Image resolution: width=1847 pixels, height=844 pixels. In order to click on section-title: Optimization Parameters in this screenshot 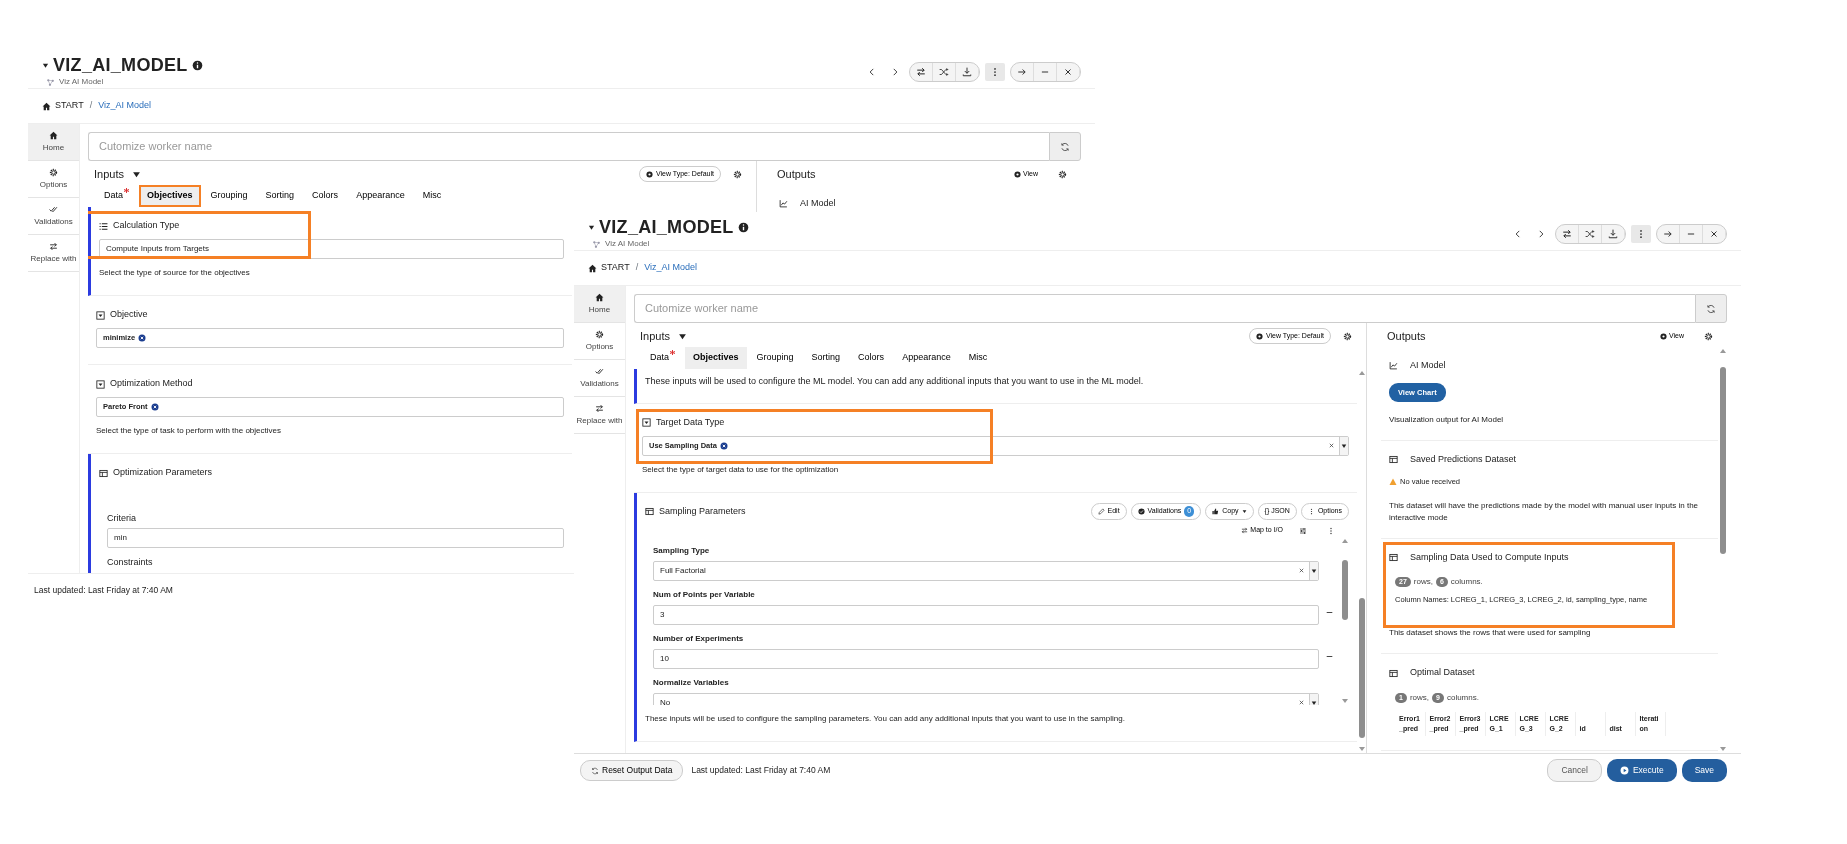, I will do `click(163, 473)`.